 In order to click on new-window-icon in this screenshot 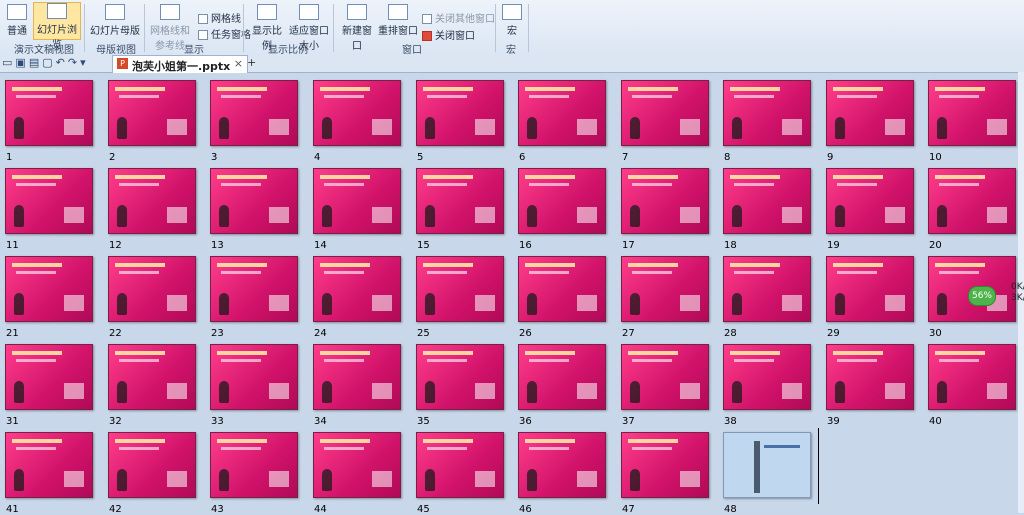, I will do `click(357, 12)`.